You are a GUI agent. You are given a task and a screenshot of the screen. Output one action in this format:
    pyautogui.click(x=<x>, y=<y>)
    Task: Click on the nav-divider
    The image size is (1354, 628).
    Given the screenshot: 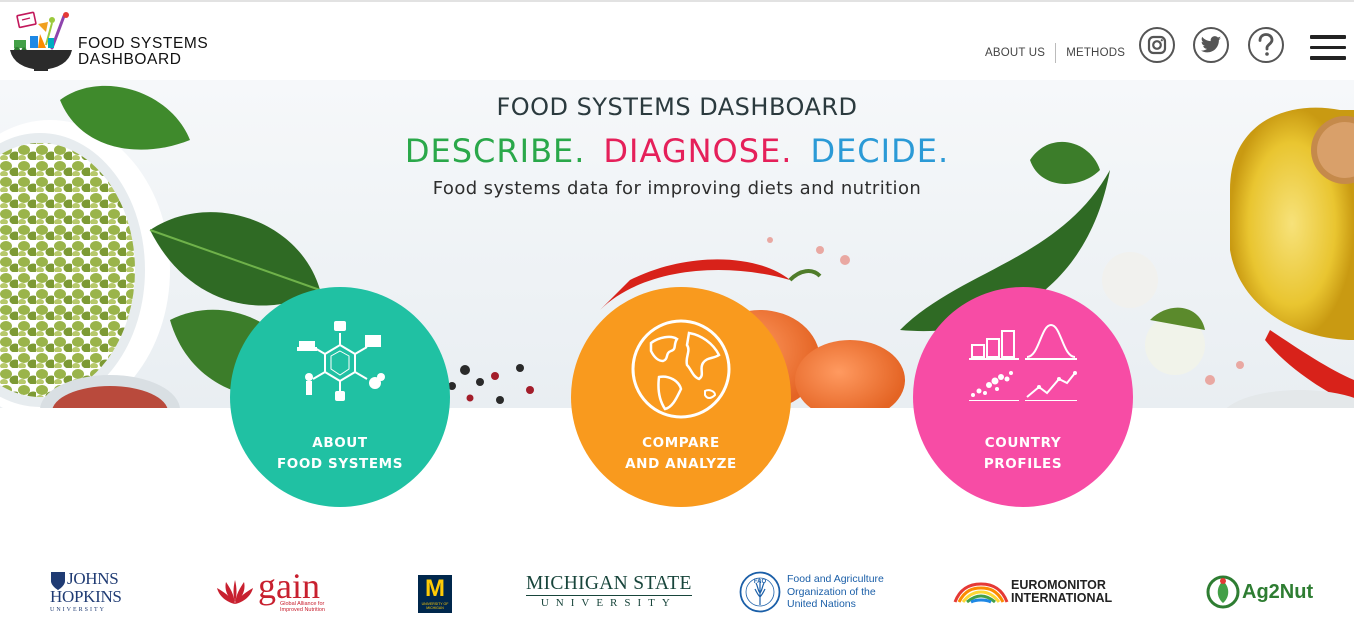 What is the action you would take?
    pyautogui.click(x=1056, y=53)
    